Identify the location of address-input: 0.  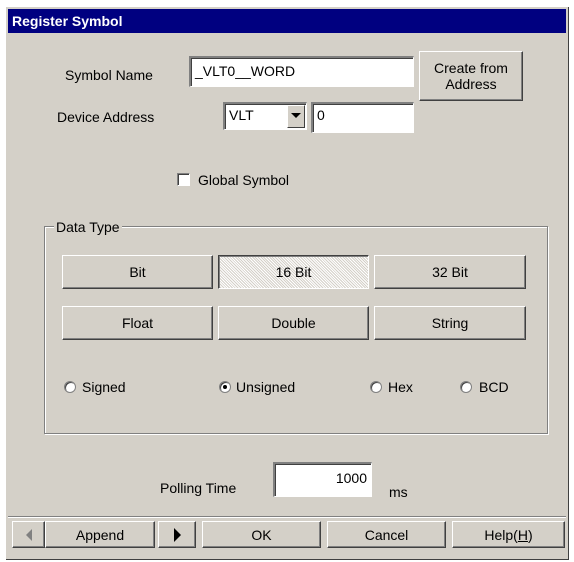
(362, 117).